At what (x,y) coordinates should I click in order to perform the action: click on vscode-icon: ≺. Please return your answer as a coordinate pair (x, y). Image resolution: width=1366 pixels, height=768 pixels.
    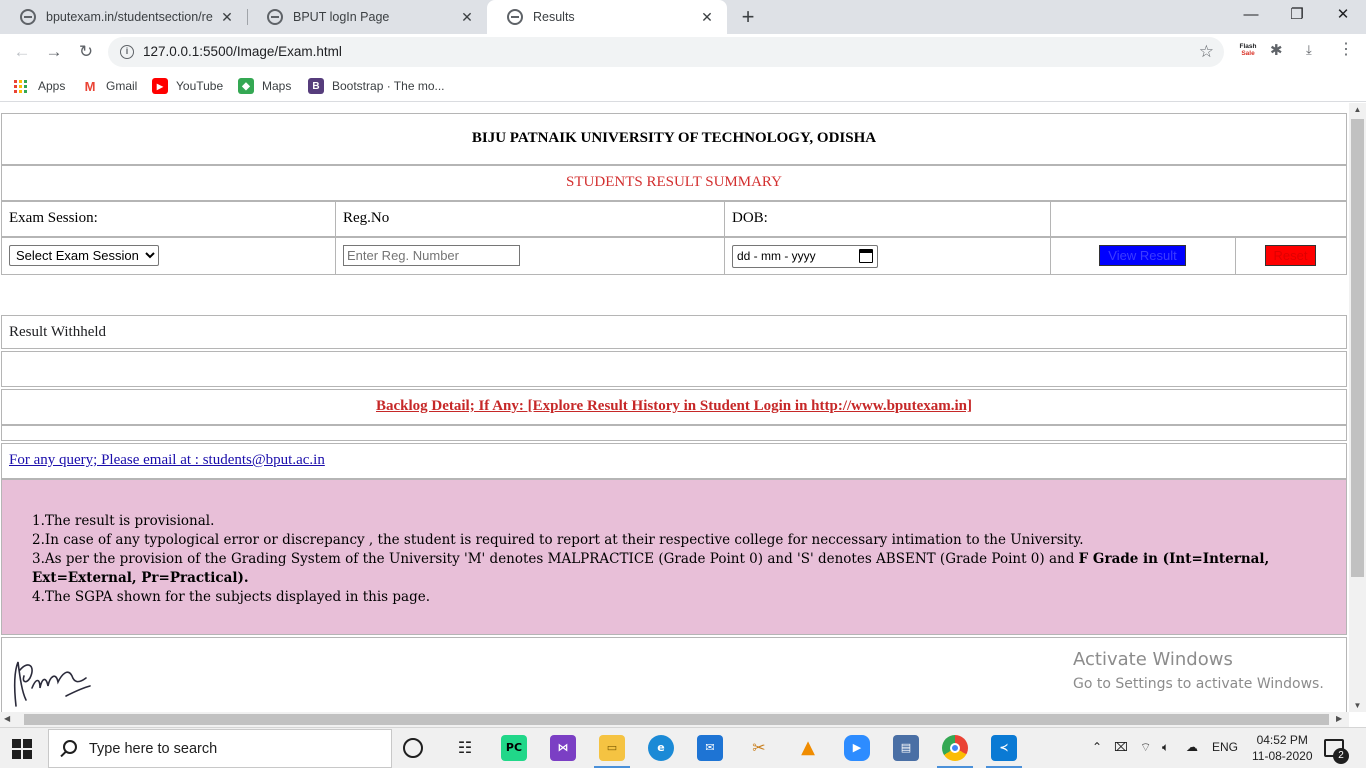
    Looking at the image, I should click on (1004, 748).